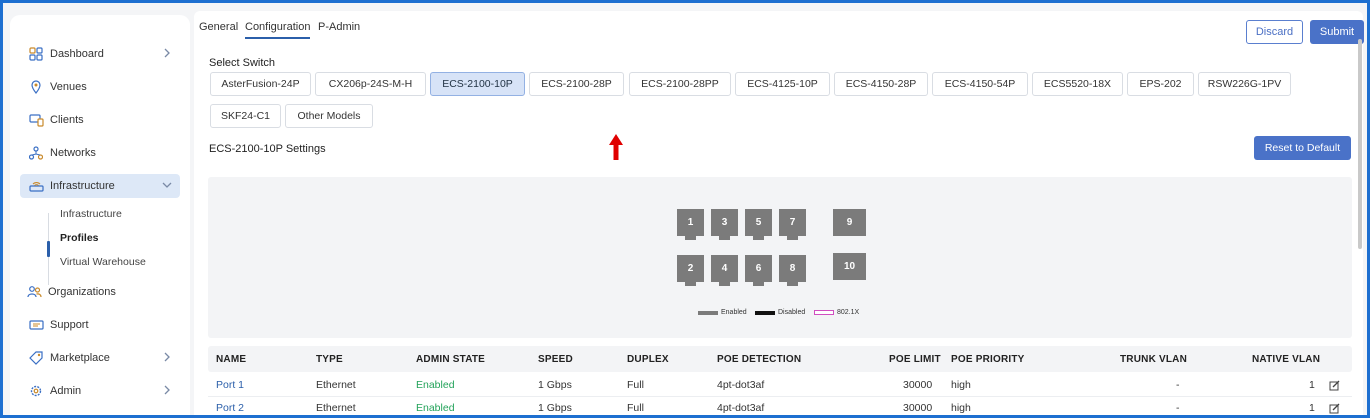 The width and height of the screenshot is (1370, 418). Describe the element at coordinates (370, 84) in the screenshot. I see `switch-option: CX206p-24S-M-H` at that location.